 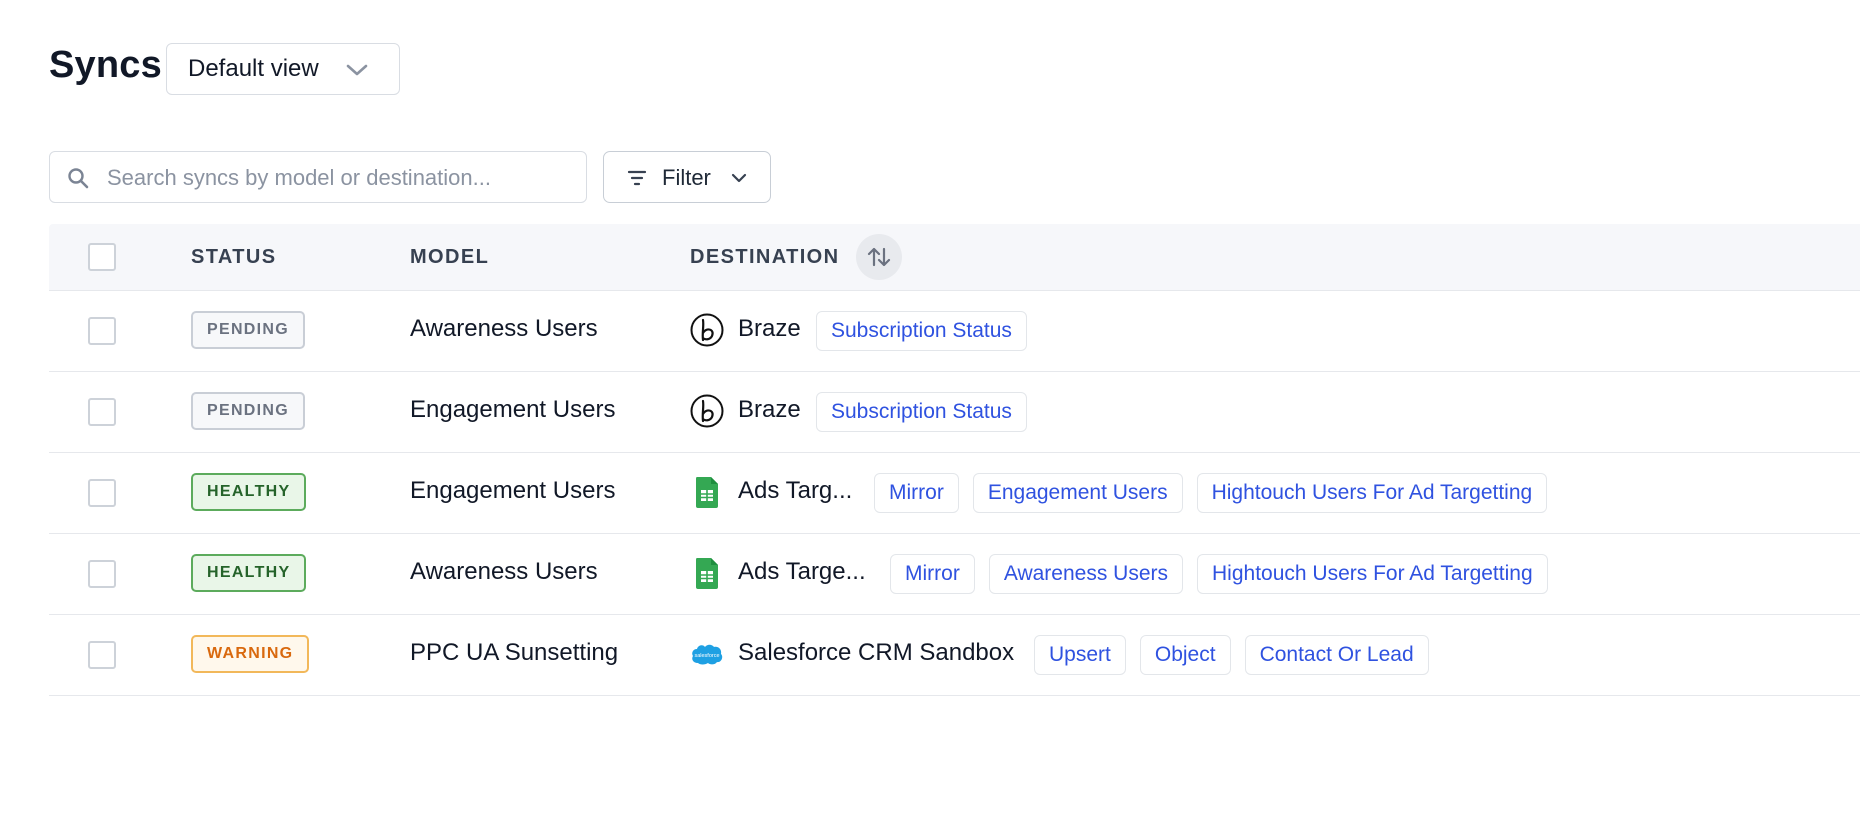 I want to click on sort-arrows-icon, so click(x=879, y=257).